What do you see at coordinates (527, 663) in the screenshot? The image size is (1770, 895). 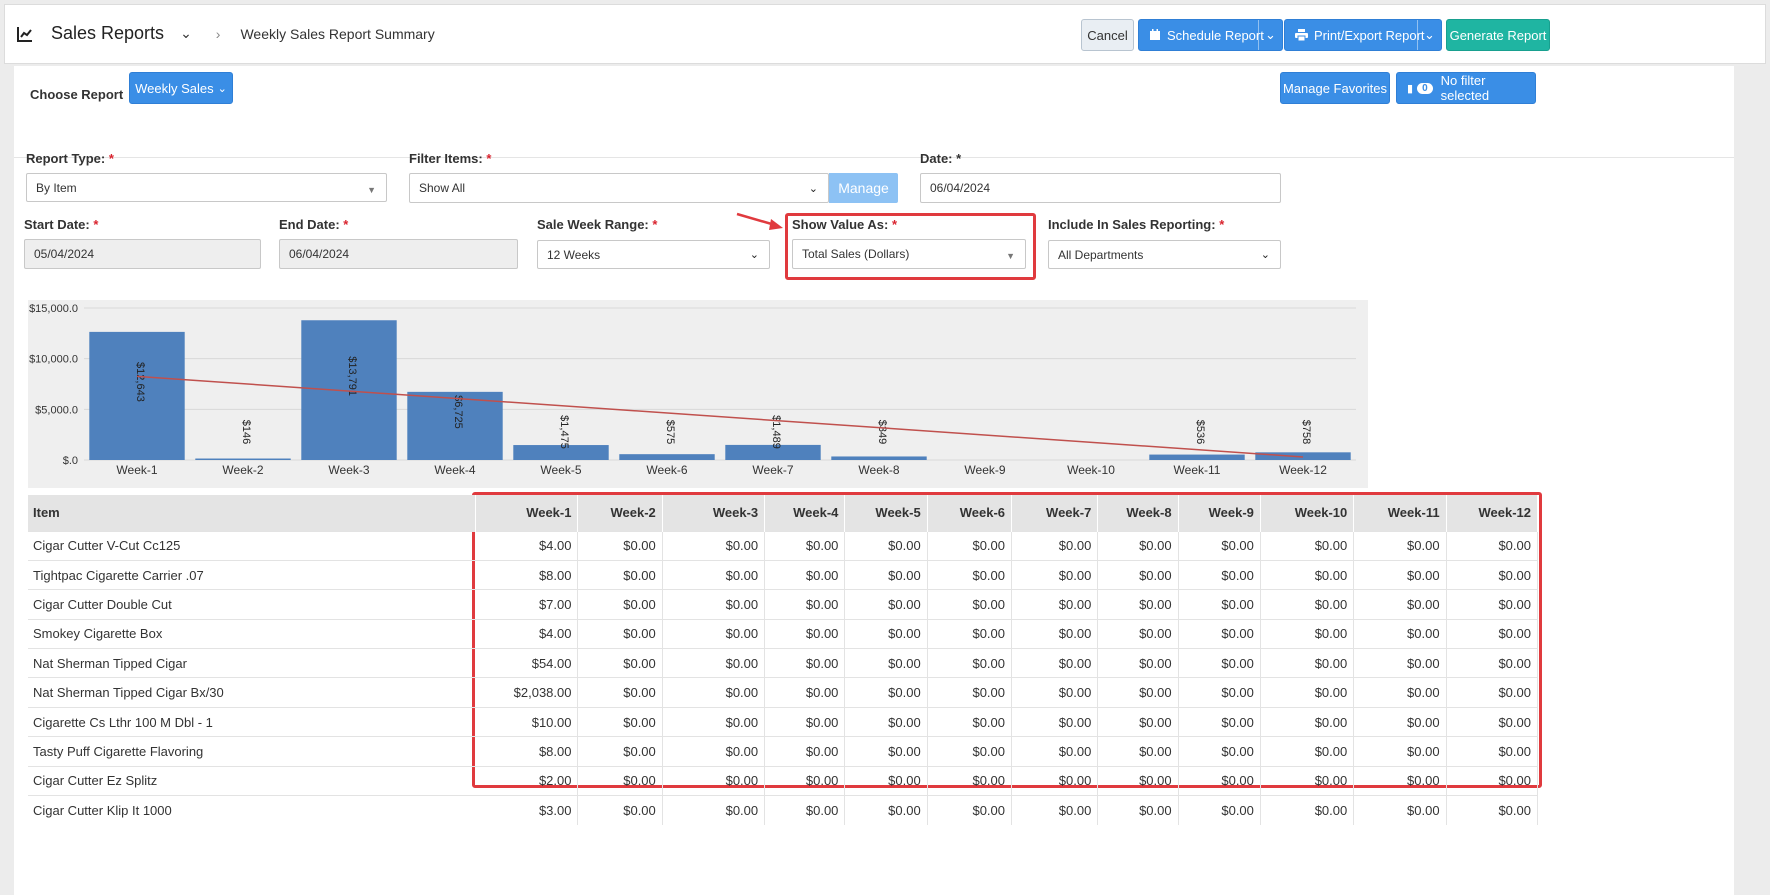 I see `sales-value-cell: $54.00` at bounding box center [527, 663].